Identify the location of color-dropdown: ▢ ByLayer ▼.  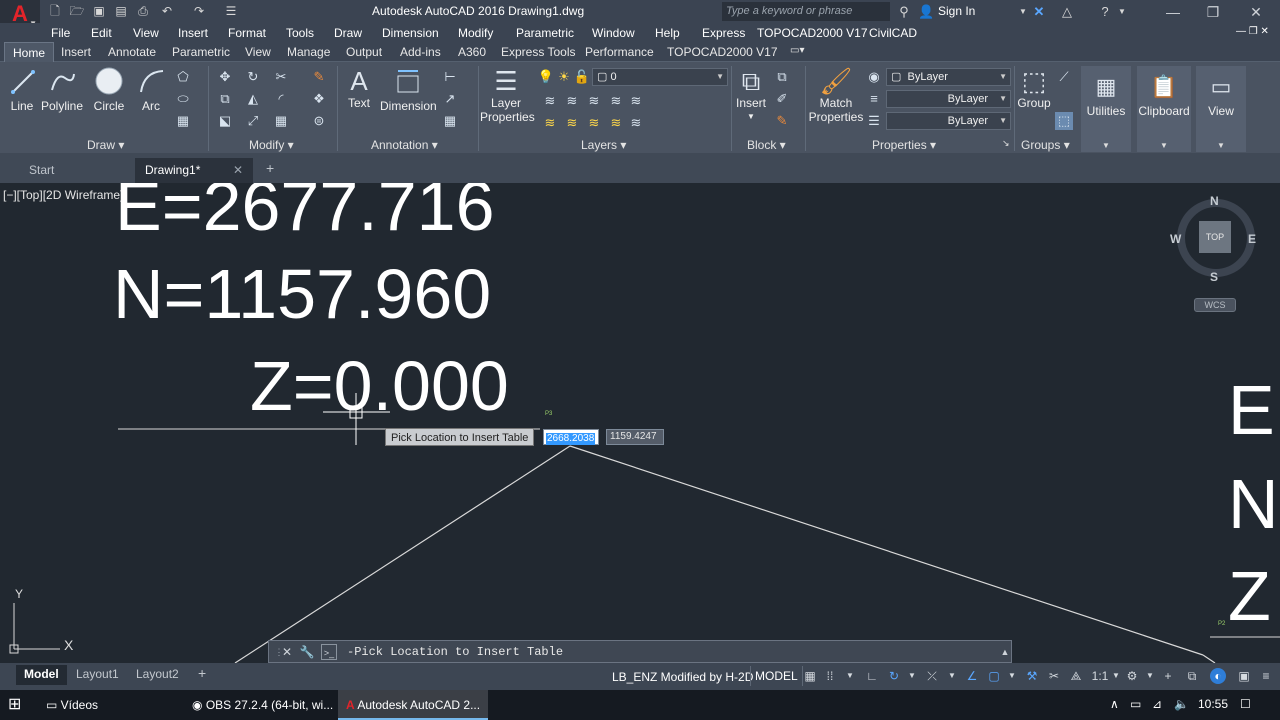
(948, 77).